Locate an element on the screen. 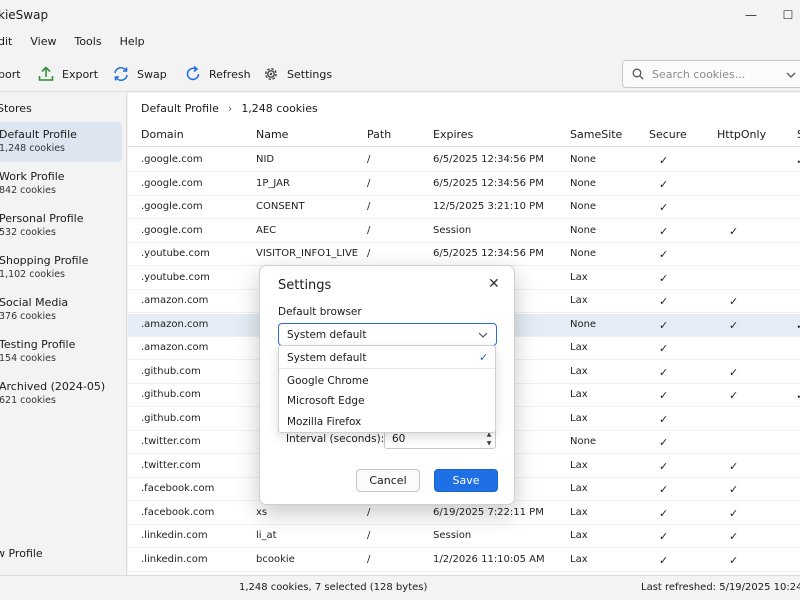 The height and width of the screenshot is (600, 800). settings-label: Settings is located at coordinates (310, 74).